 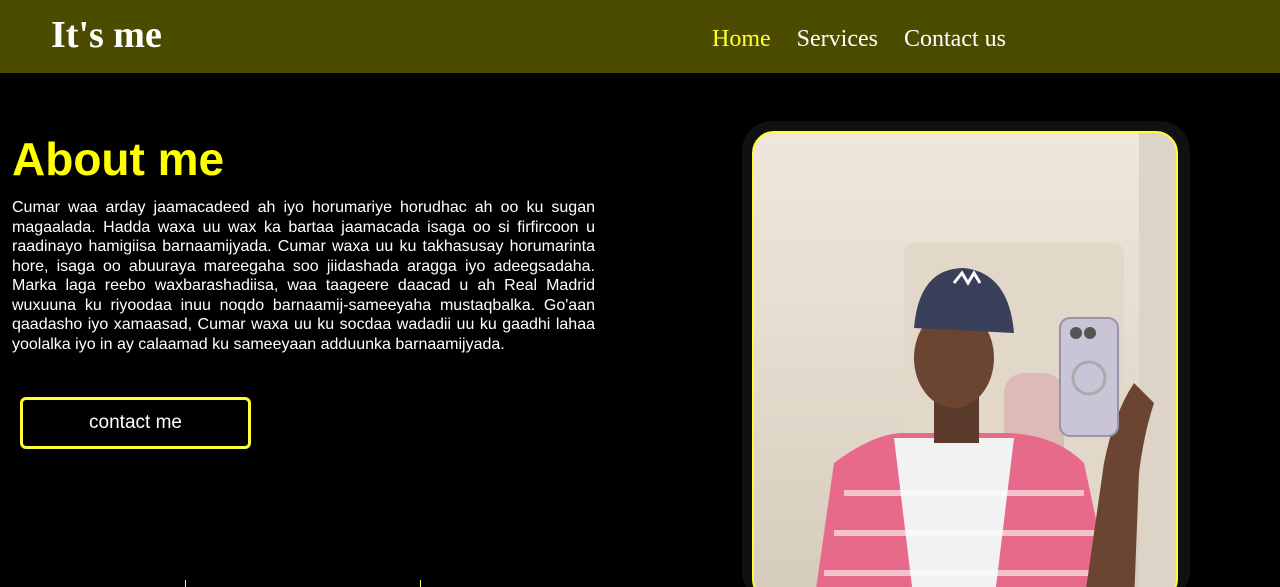 I want to click on about-title: About me, so click(x=118, y=159).